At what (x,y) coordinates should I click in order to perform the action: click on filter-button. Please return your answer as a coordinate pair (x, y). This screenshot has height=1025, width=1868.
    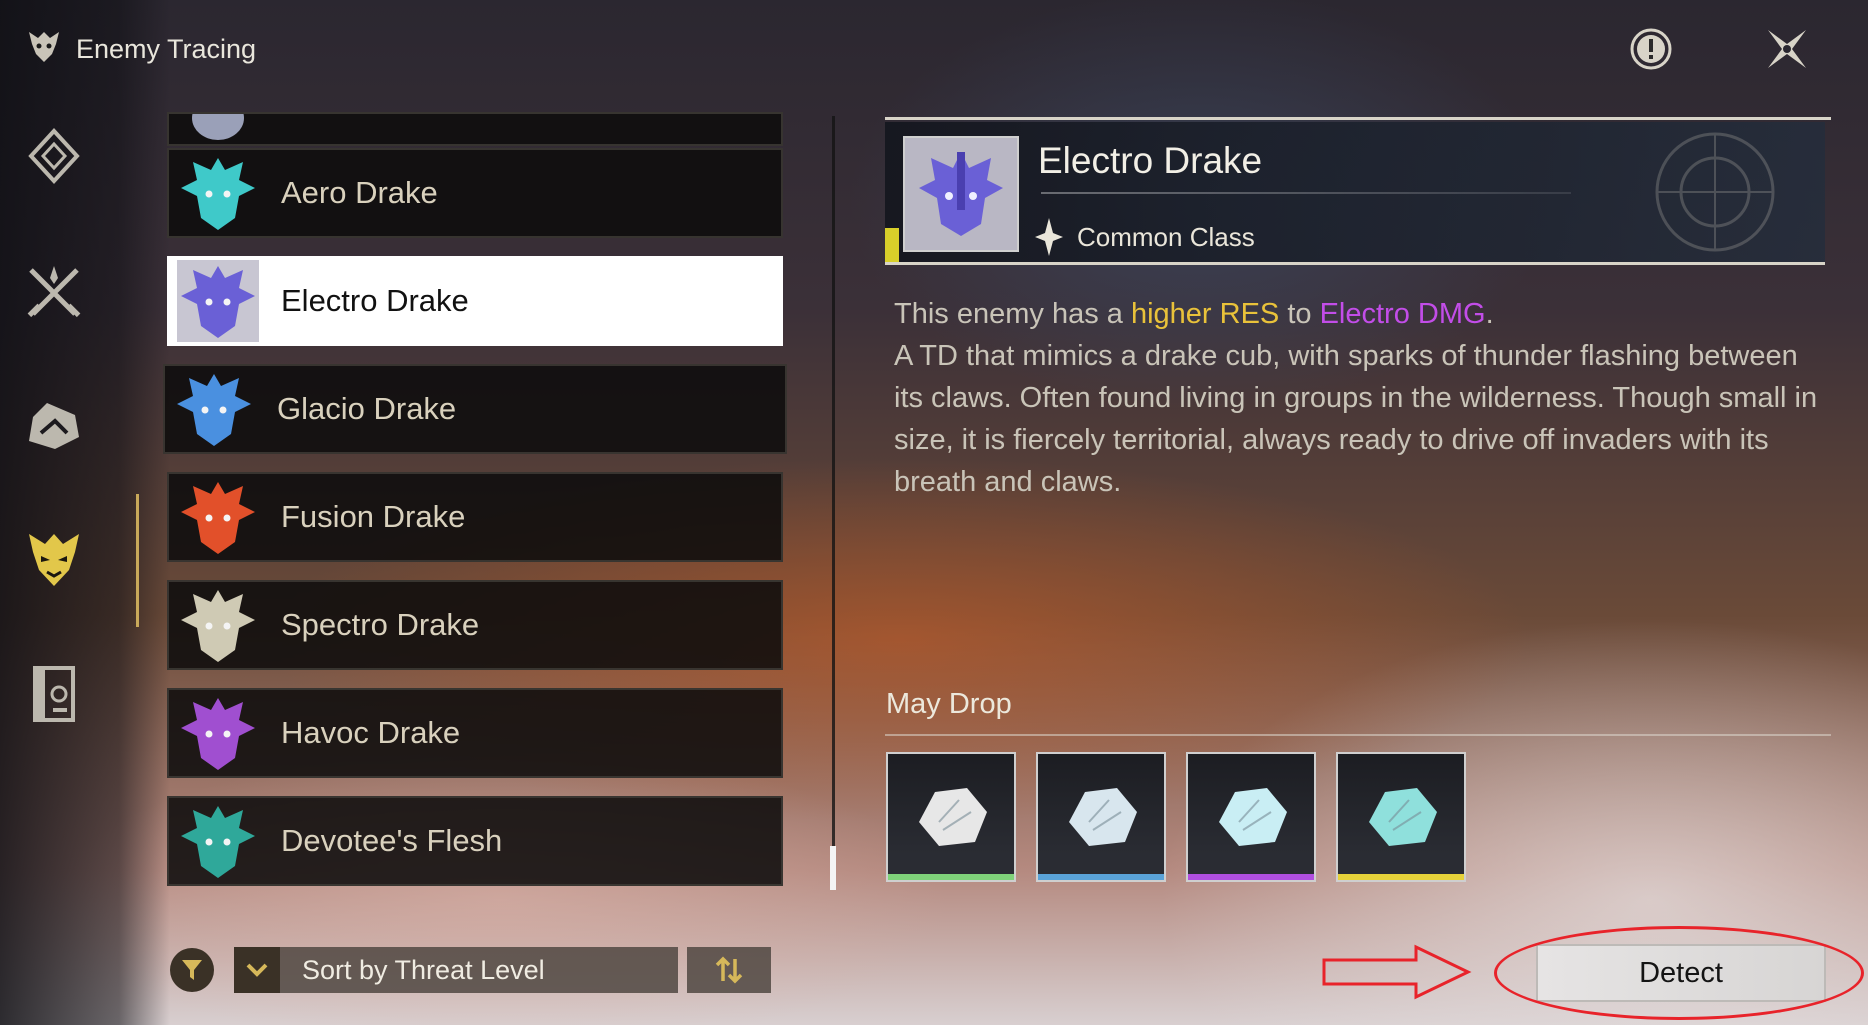
    Looking at the image, I should click on (192, 970).